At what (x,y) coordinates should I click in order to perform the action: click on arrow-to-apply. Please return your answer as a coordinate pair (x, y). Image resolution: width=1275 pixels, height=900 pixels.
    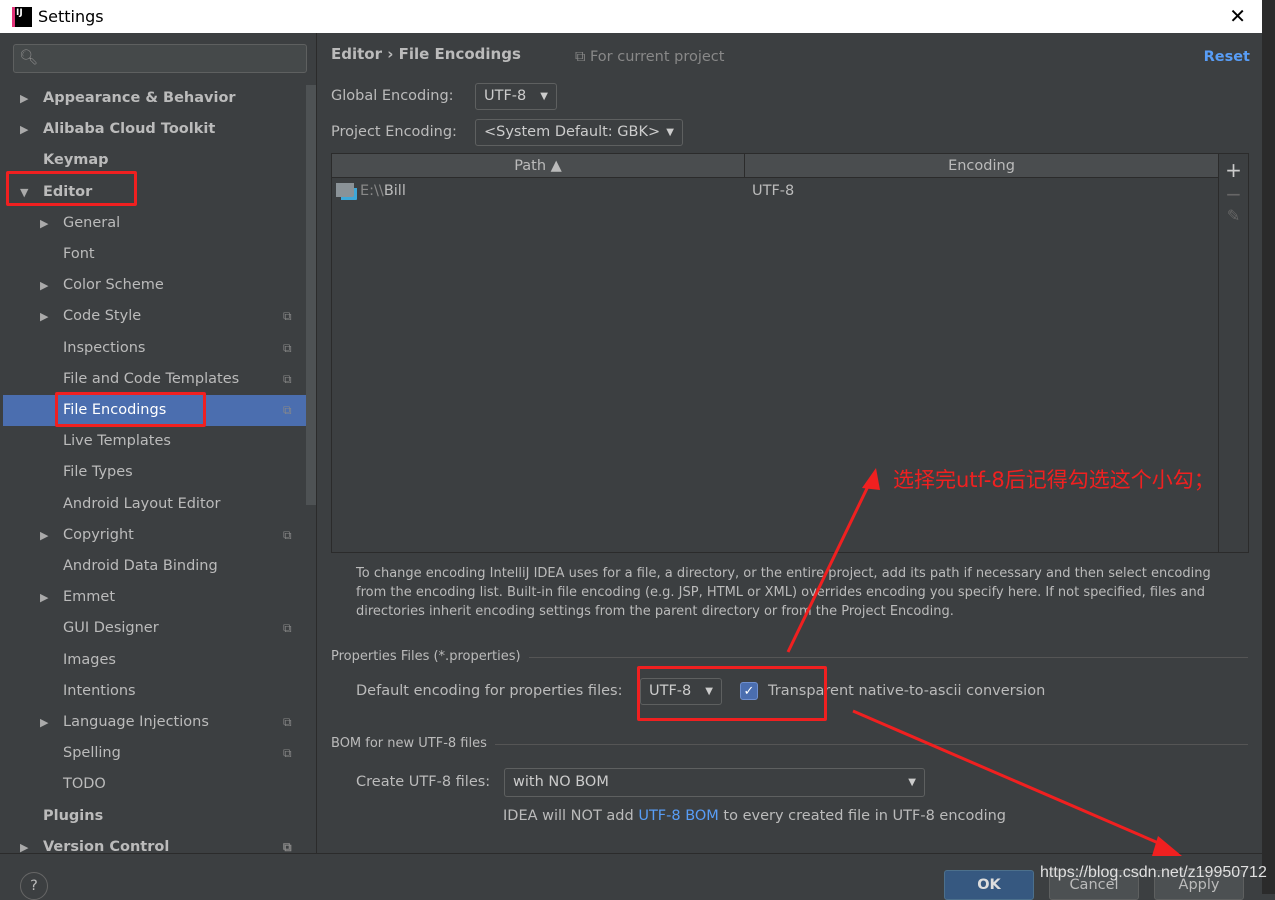
    Looking at the image, I should click on (1011, 779).